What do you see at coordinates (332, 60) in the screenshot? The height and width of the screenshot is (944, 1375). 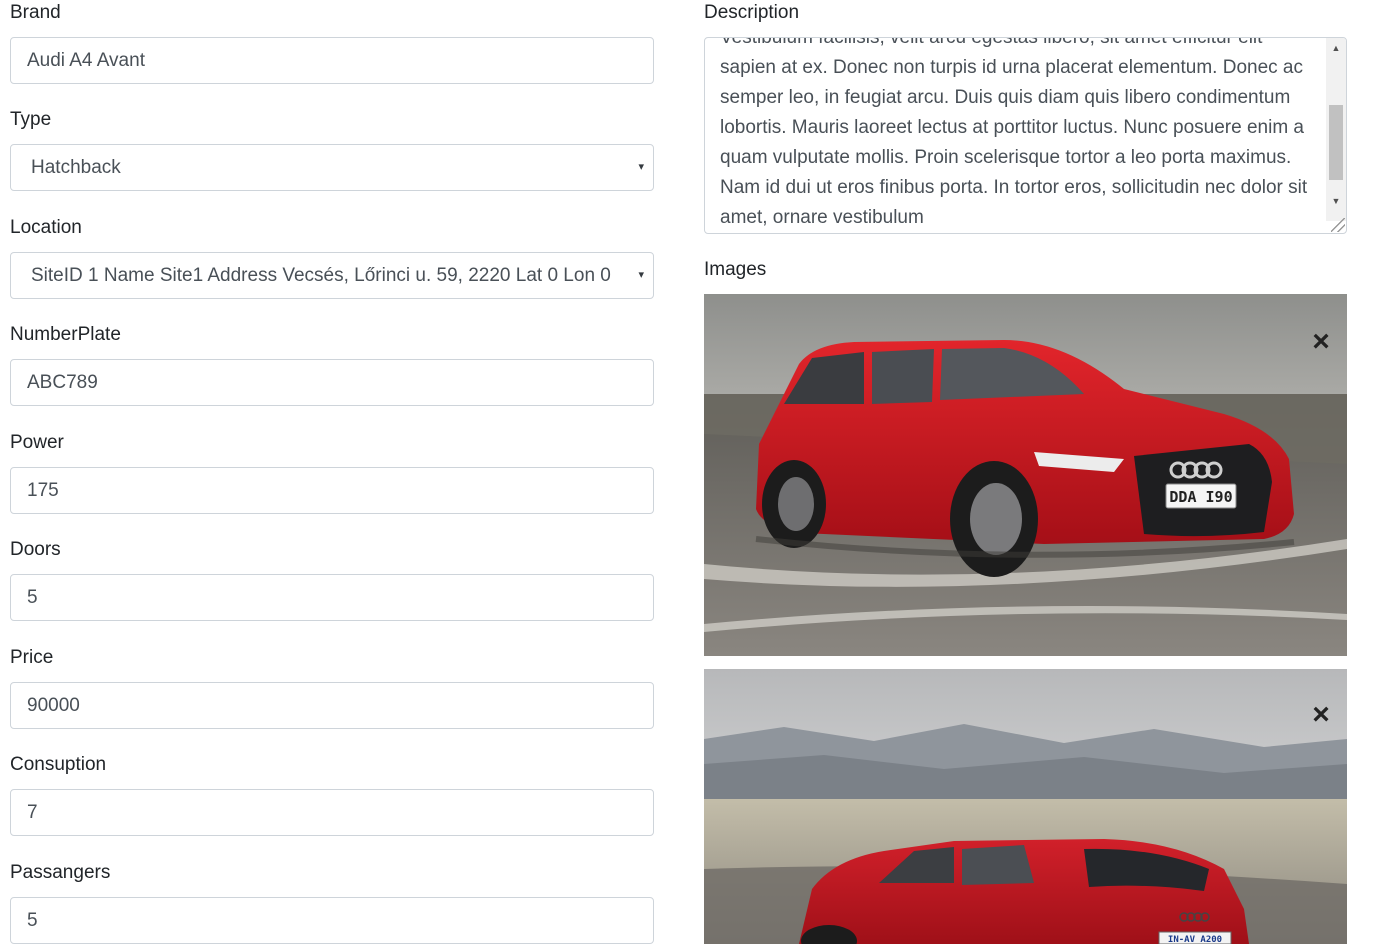 I see `brand-input: Audi A4 Avant` at bounding box center [332, 60].